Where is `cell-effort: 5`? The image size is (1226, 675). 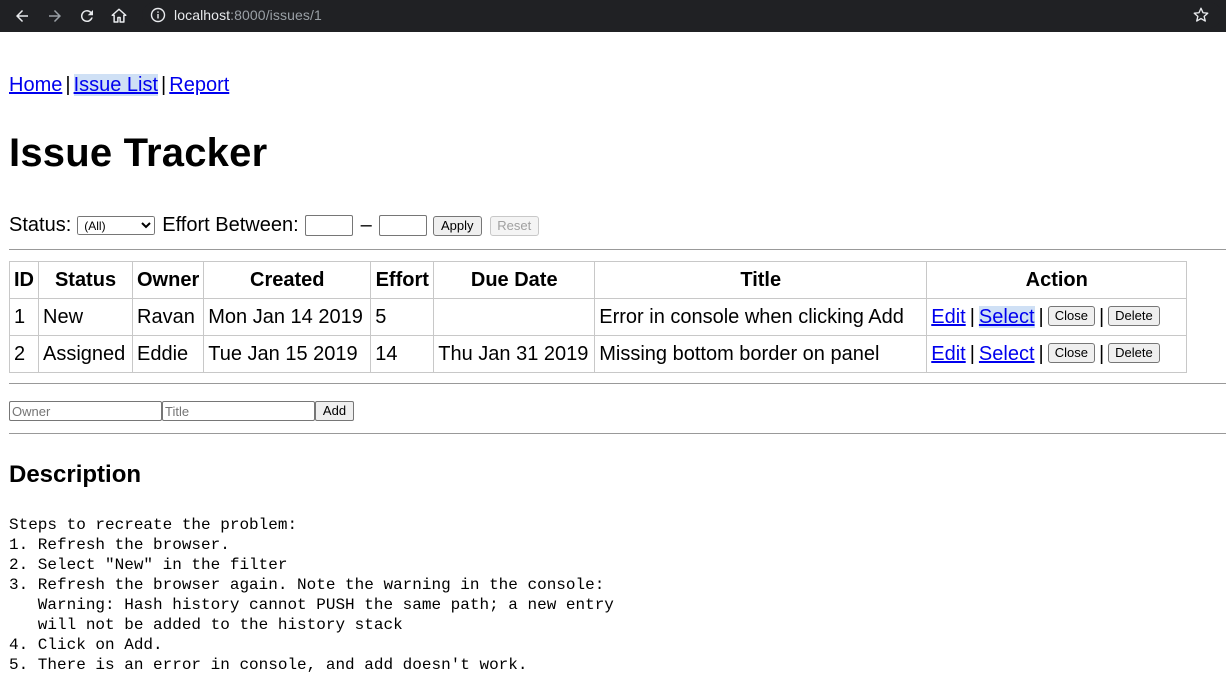
cell-effort: 5 is located at coordinates (402, 317).